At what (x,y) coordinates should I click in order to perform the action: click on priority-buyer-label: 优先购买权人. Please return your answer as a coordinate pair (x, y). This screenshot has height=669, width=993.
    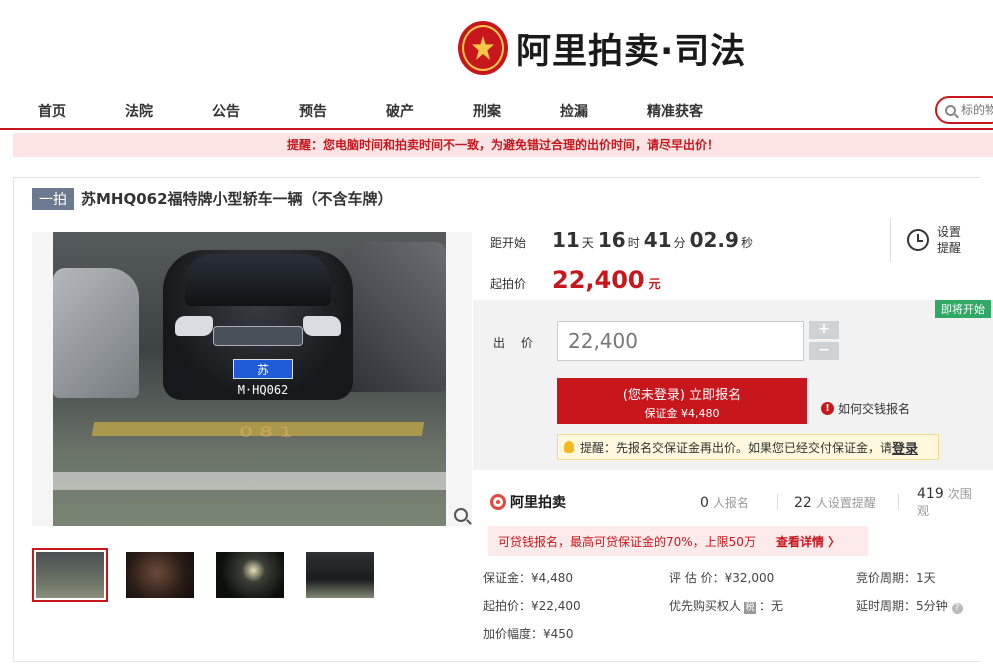
    Looking at the image, I should click on (705, 606).